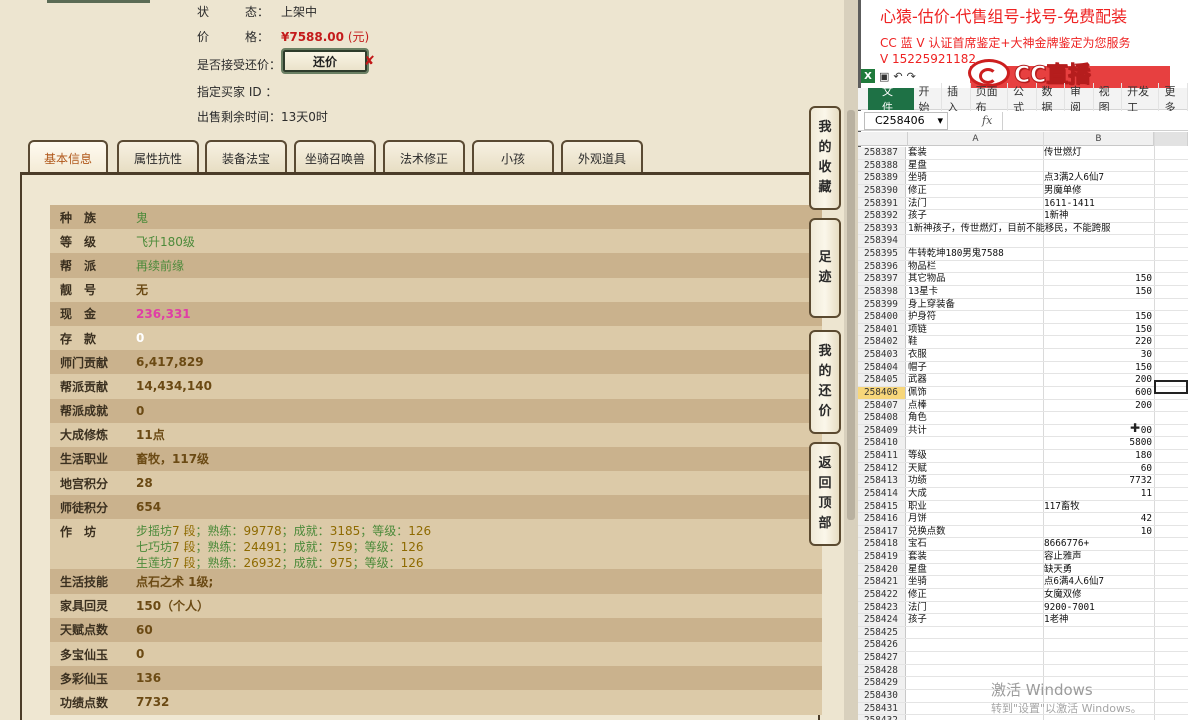  What do you see at coordinates (825, 494) in the screenshot?
I see `back-to-top-button: 返回顶部` at bounding box center [825, 494].